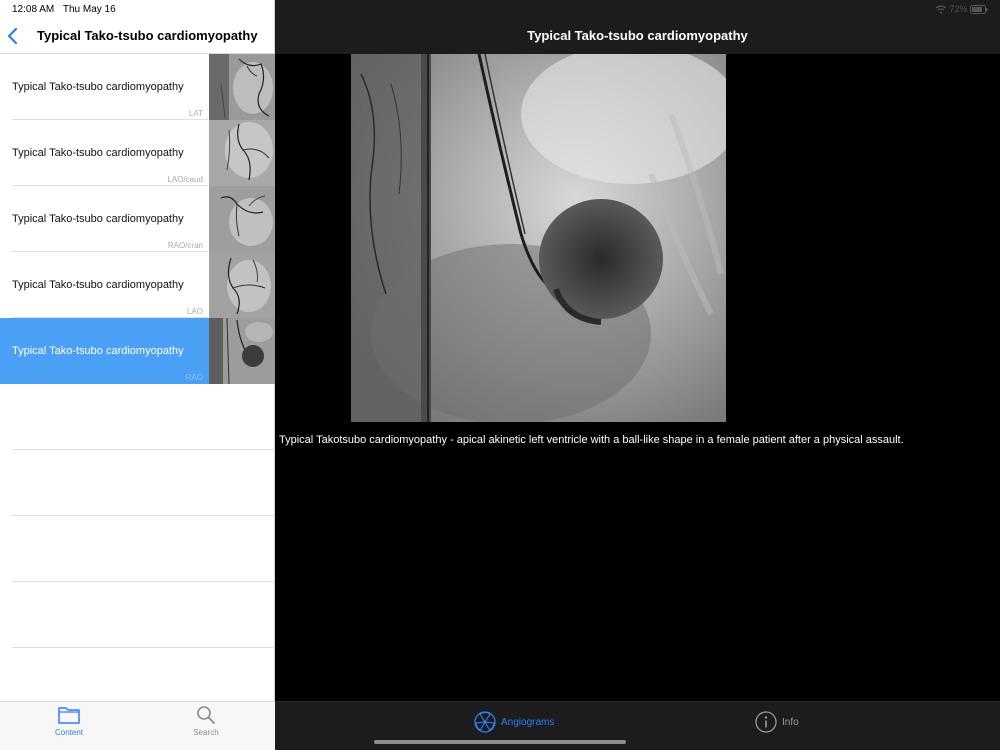  Describe the element at coordinates (33, 9) in the screenshot. I see `status-time: 12:08 AM` at that location.